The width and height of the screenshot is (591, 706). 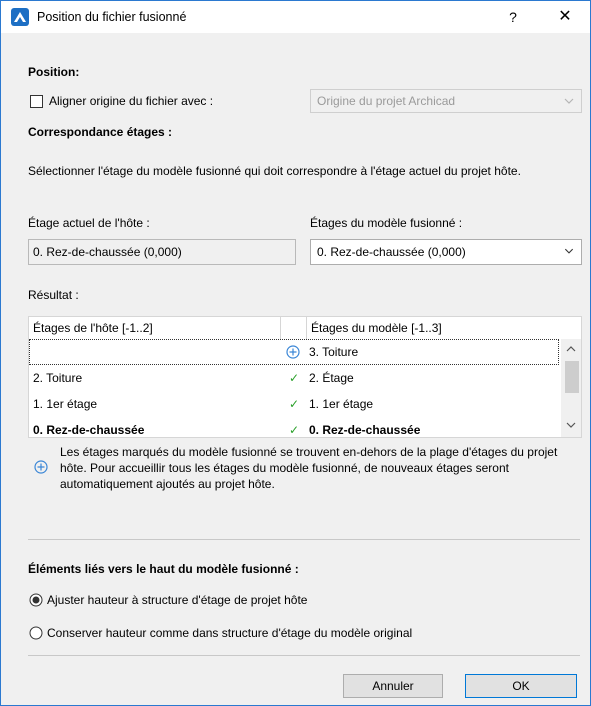 I want to click on row-host-cell, so click(x=32, y=352).